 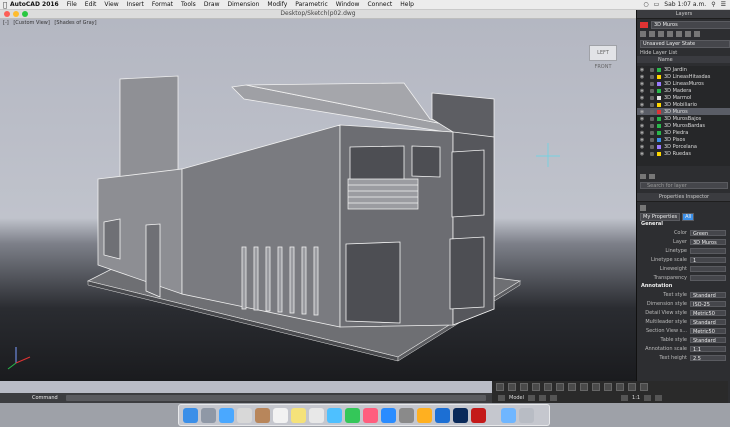 What do you see at coordinates (683, 132) in the screenshot?
I see `layer-row: ◉ 3D Piedra` at bounding box center [683, 132].